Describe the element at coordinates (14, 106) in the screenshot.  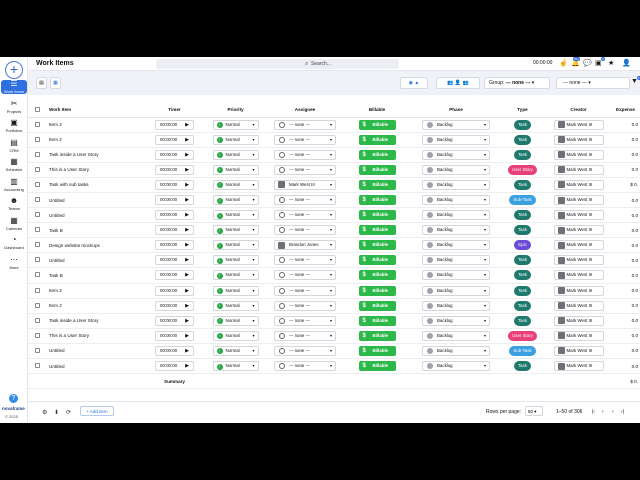
I see `sidebar-item-projects: ✂ Projects` at that location.